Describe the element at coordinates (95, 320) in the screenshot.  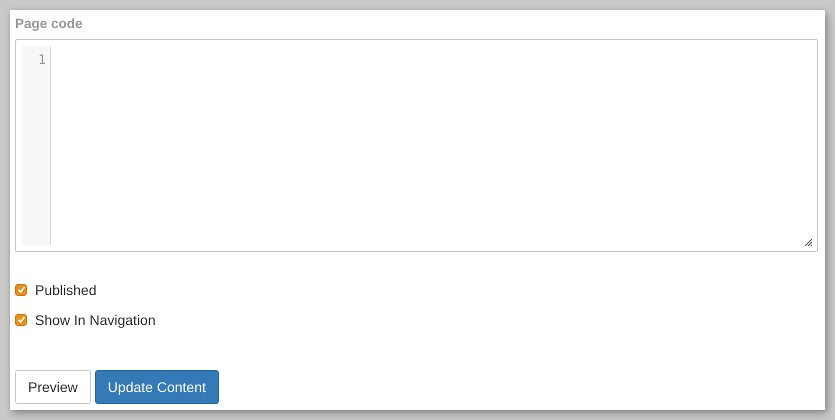
I see `checkbox-label: Show In Navigation` at that location.